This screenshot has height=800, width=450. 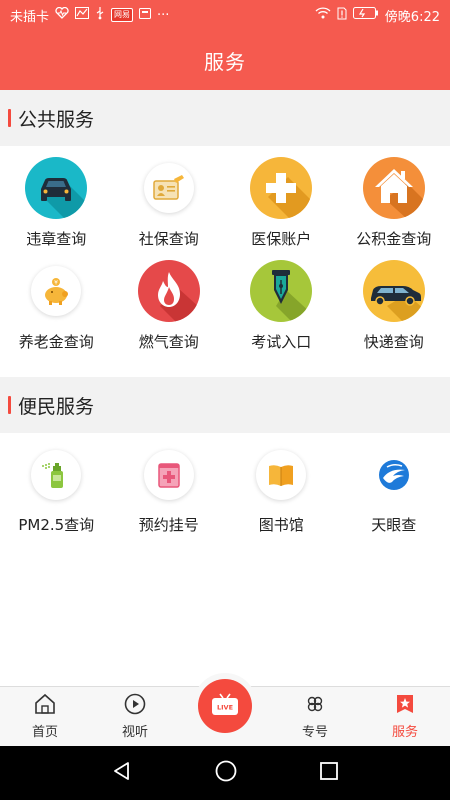 I want to click on service-label: 公积金查询, so click(x=394, y=239).